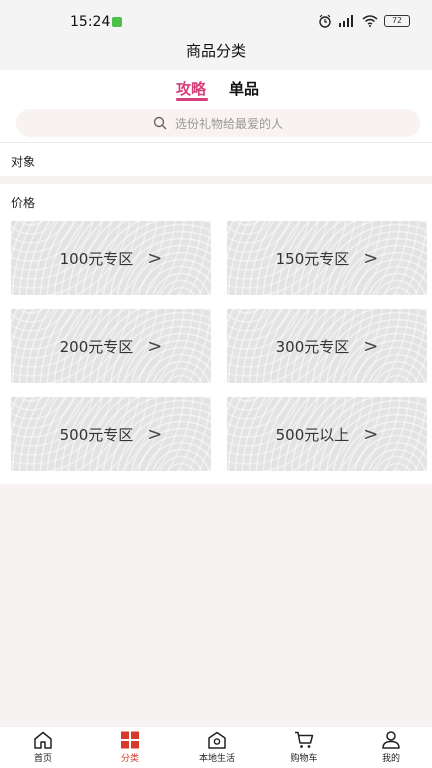  I want to click on price-card-300: 300元专区 >, so click(327, 346).